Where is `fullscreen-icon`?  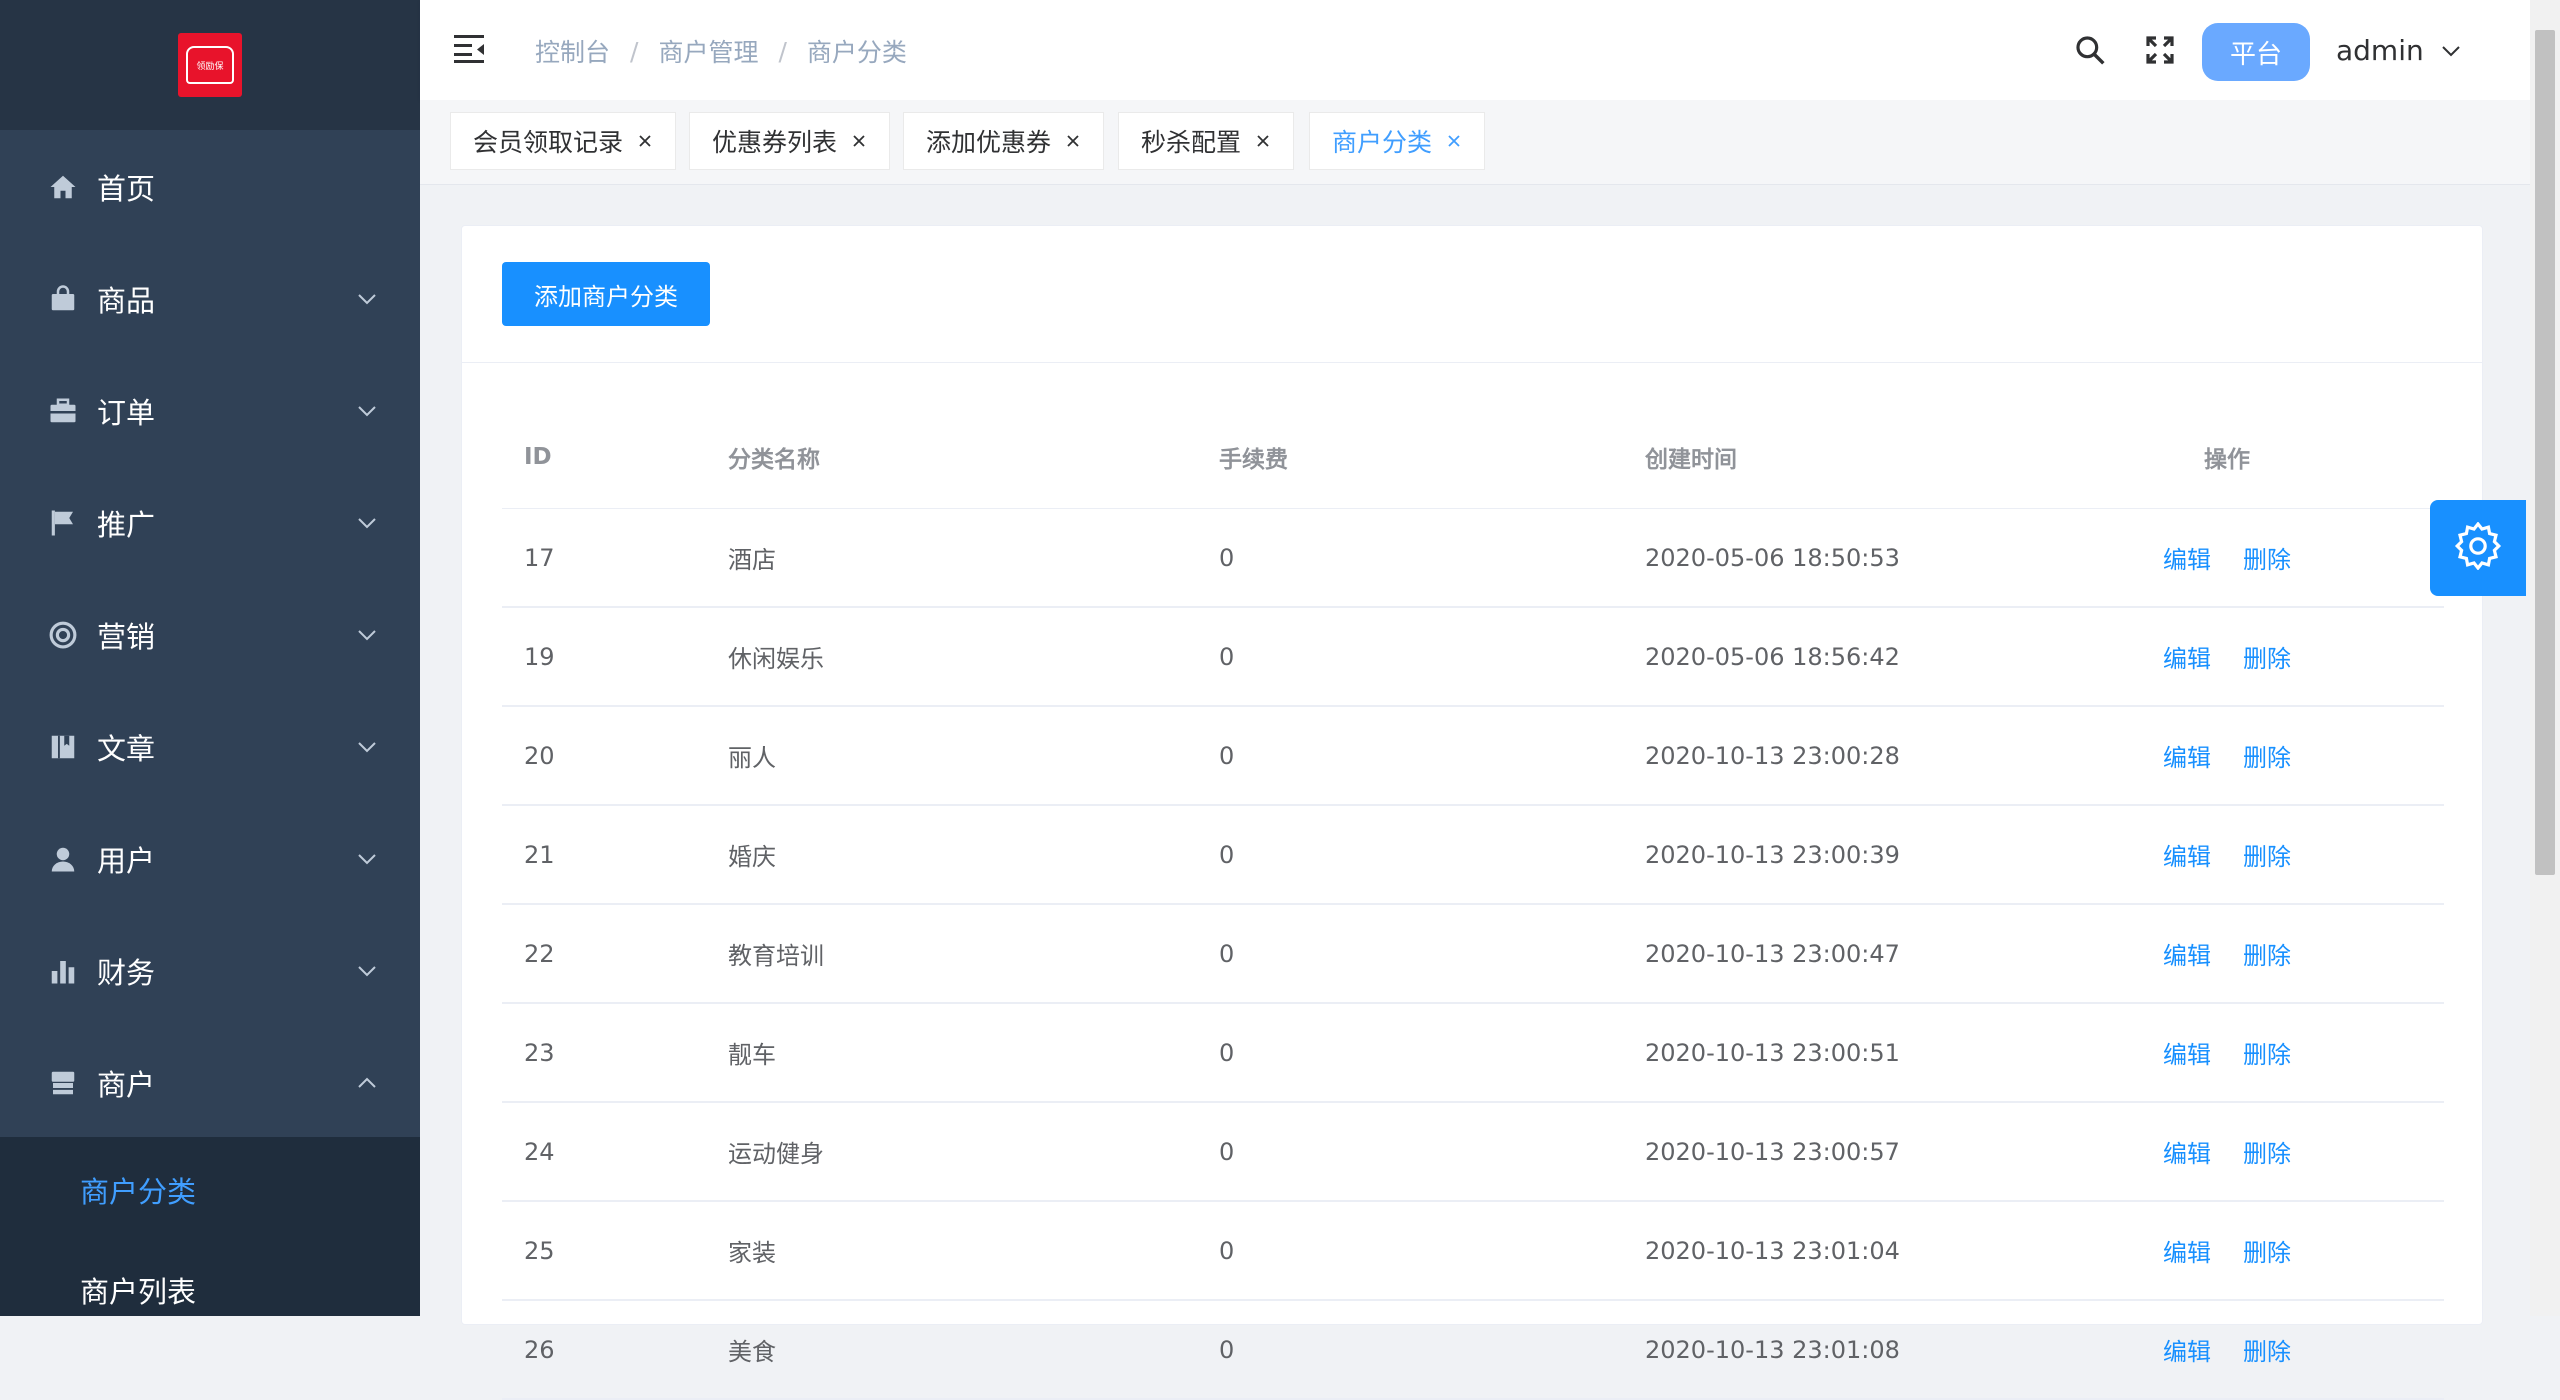 fullscreen-icon is located at coordinates (2160, 50).